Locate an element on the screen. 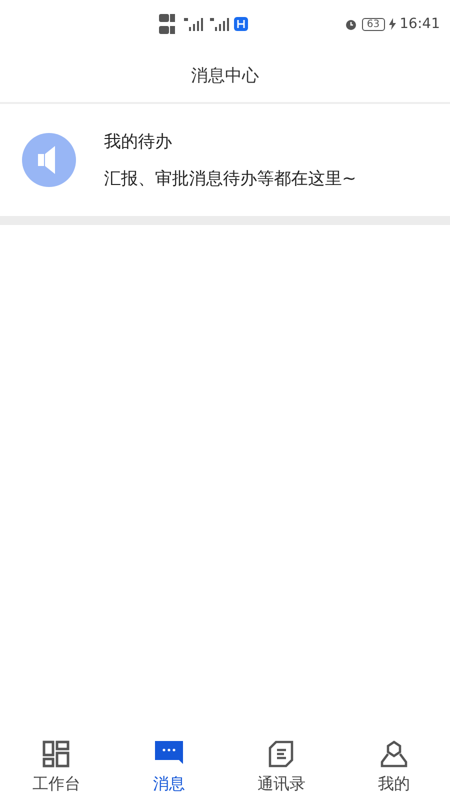  tab: 通讯录 is located at coordinates (281, 767).